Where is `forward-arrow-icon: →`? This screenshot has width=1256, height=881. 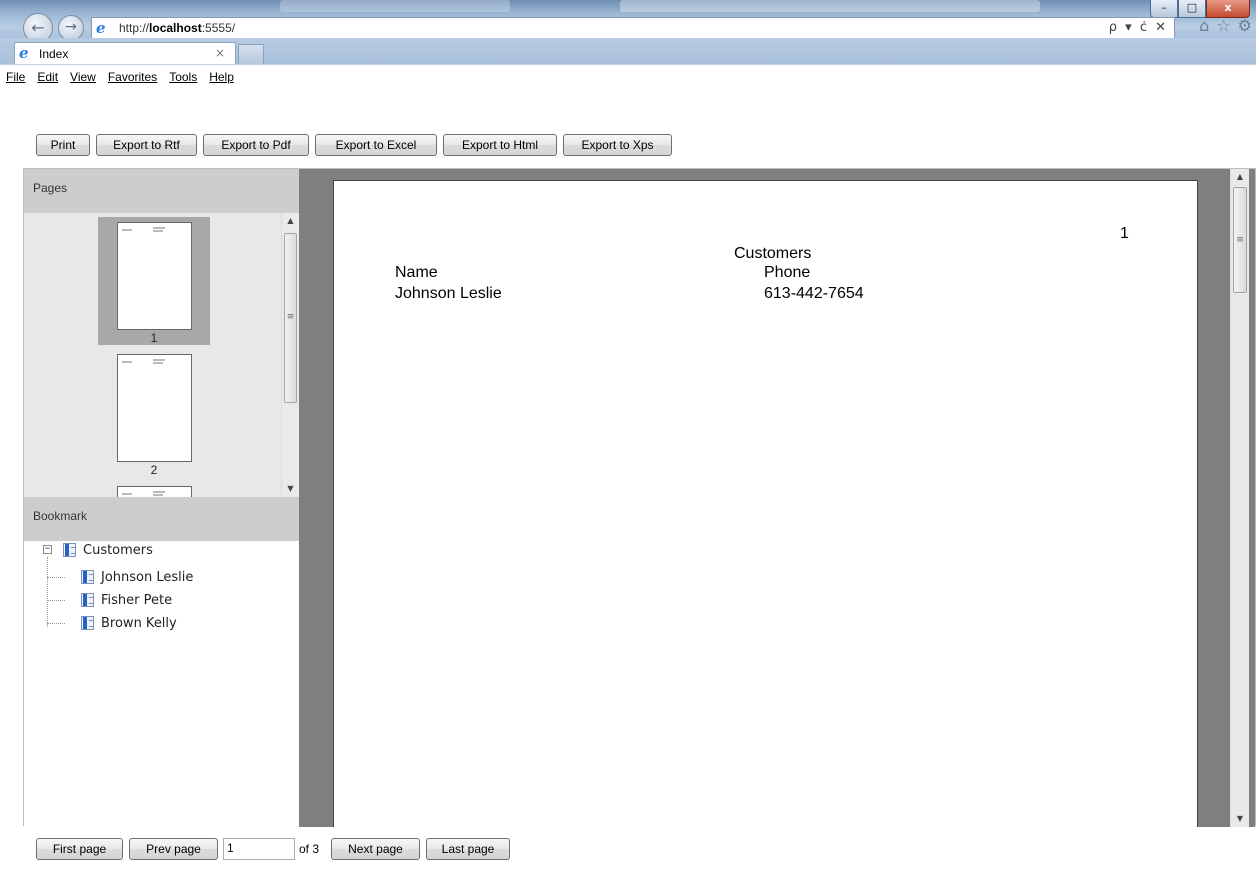
forward-arrow-icon: → is located at coordinates (71, 27).